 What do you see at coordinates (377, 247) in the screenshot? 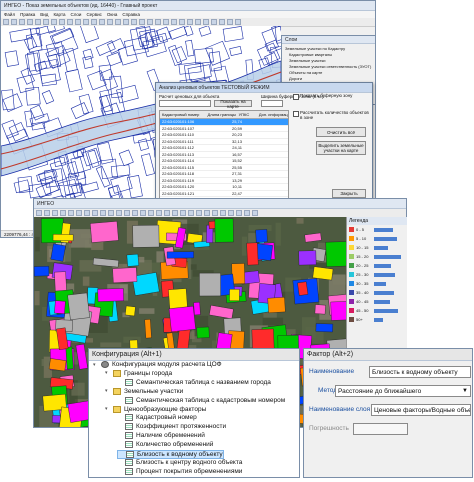
I see `legend-row: 10 - 15` at bounding box center [377, 247].